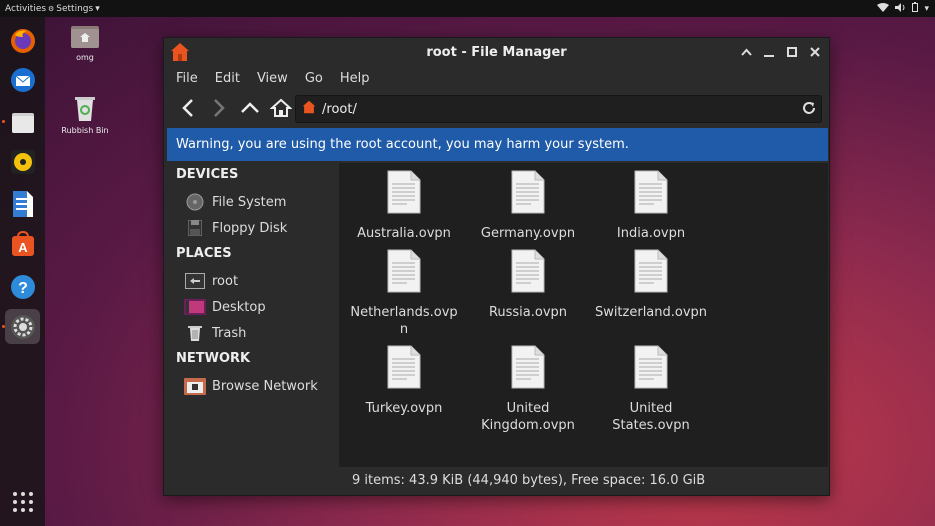 The height and width of the screenshot is (526, 935). Describe the element at coordinates (22, 326) in the screenshot. I see `settings-icon` at that location.